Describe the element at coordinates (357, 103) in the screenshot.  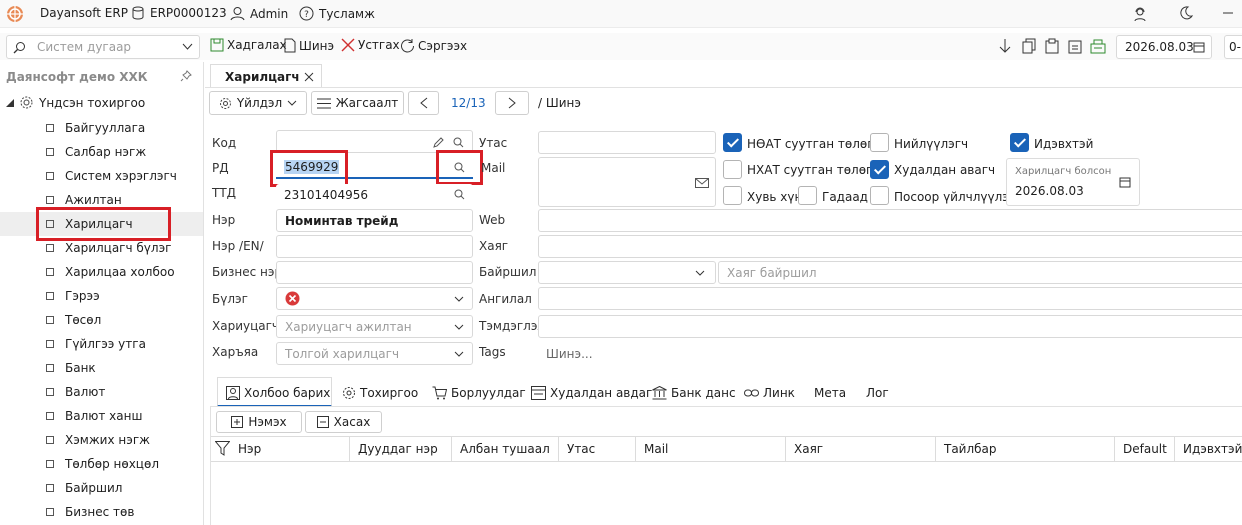
I see `list-button: Жагсаалт` at that location.